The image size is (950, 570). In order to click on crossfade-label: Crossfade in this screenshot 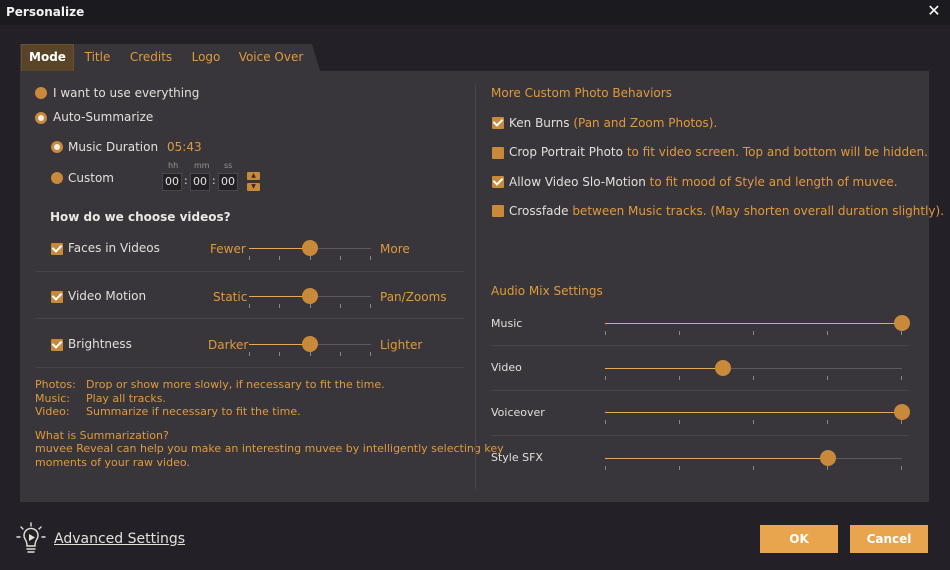, I will do `click(539, 211)`.